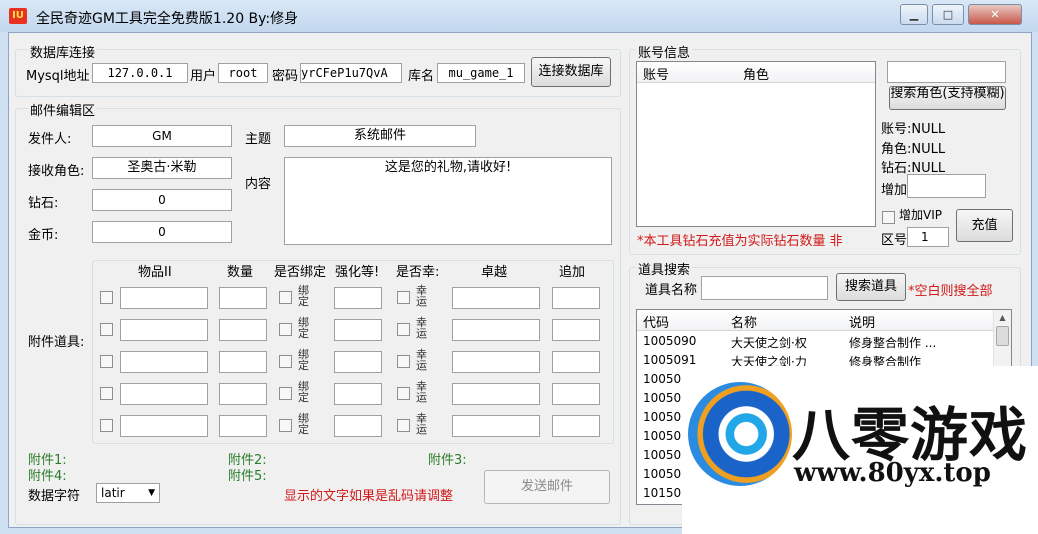  What do you see at coordinates (162, 168) in the screenshot?
I see `receiver-input: 圣奥古·米勒` at bounding box center [162, 168].